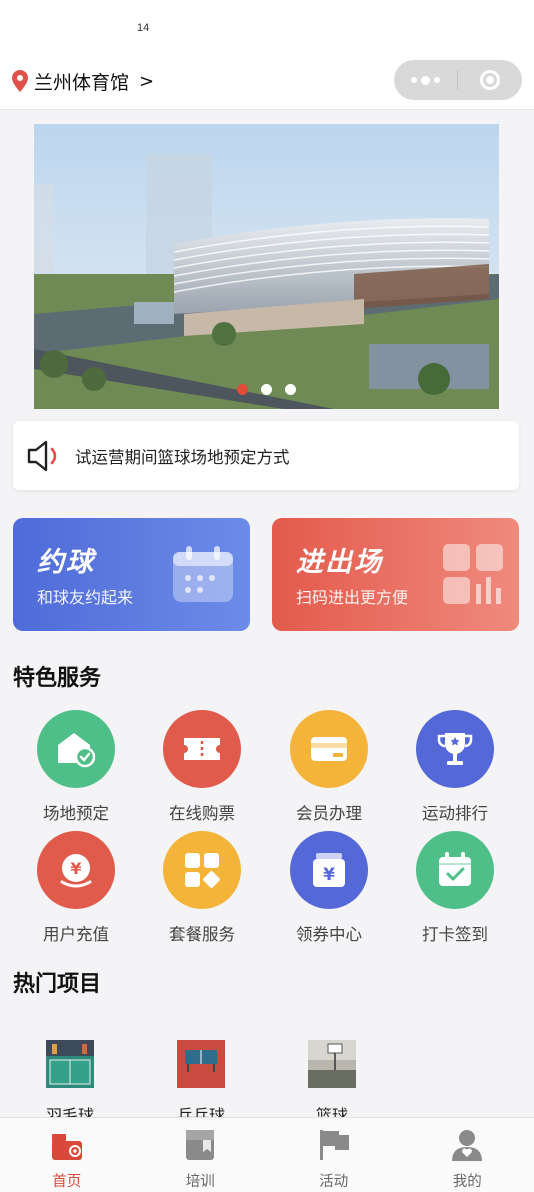 This screenshot has width=534, height=1192. What do you see at coordinates (201, 1064) in the screenshot?
I see `table-tennis-thumb` at bounding box center [201, 1064].